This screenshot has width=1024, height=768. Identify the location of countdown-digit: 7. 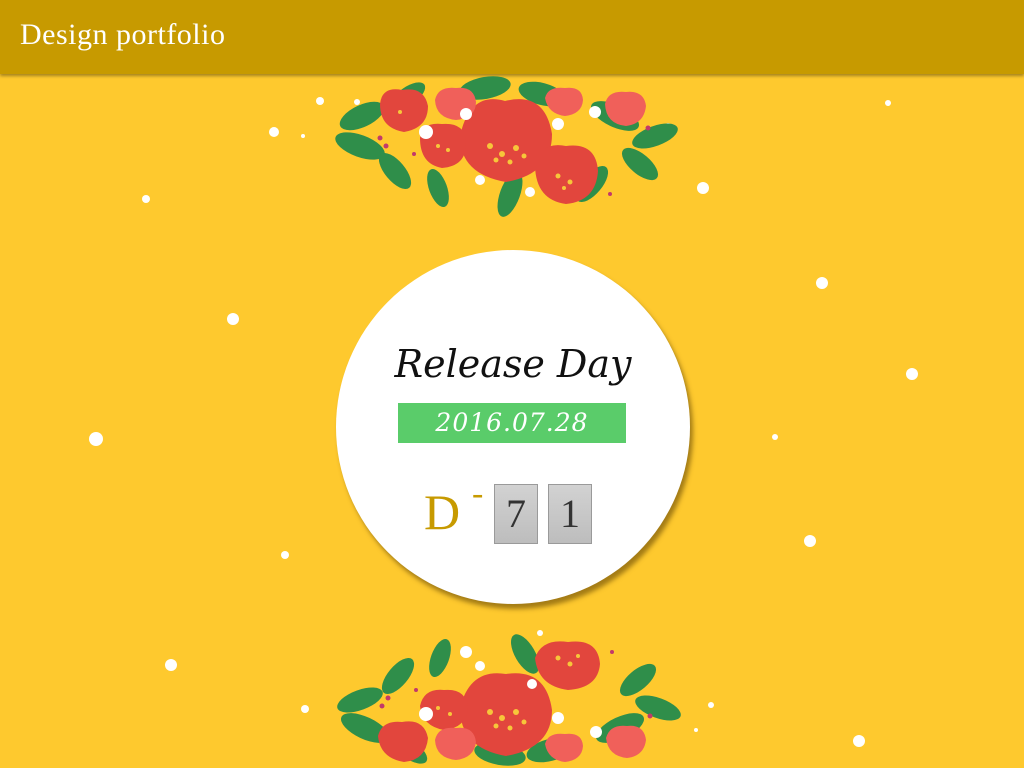
(516, 514).